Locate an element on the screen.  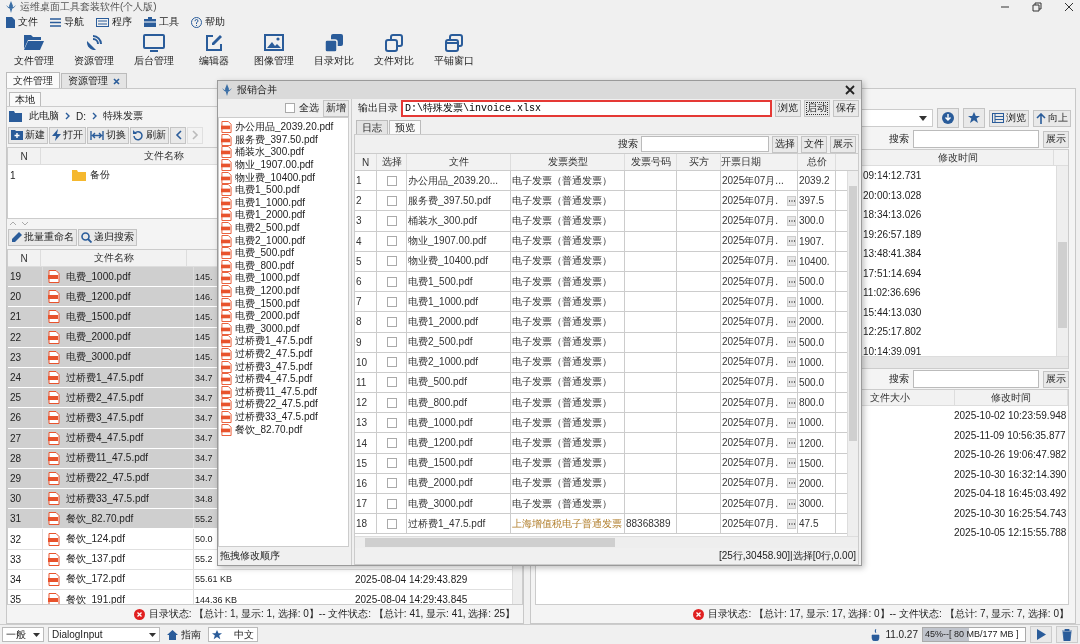
file-size: 50.0 is located at coordinates (204, 539).